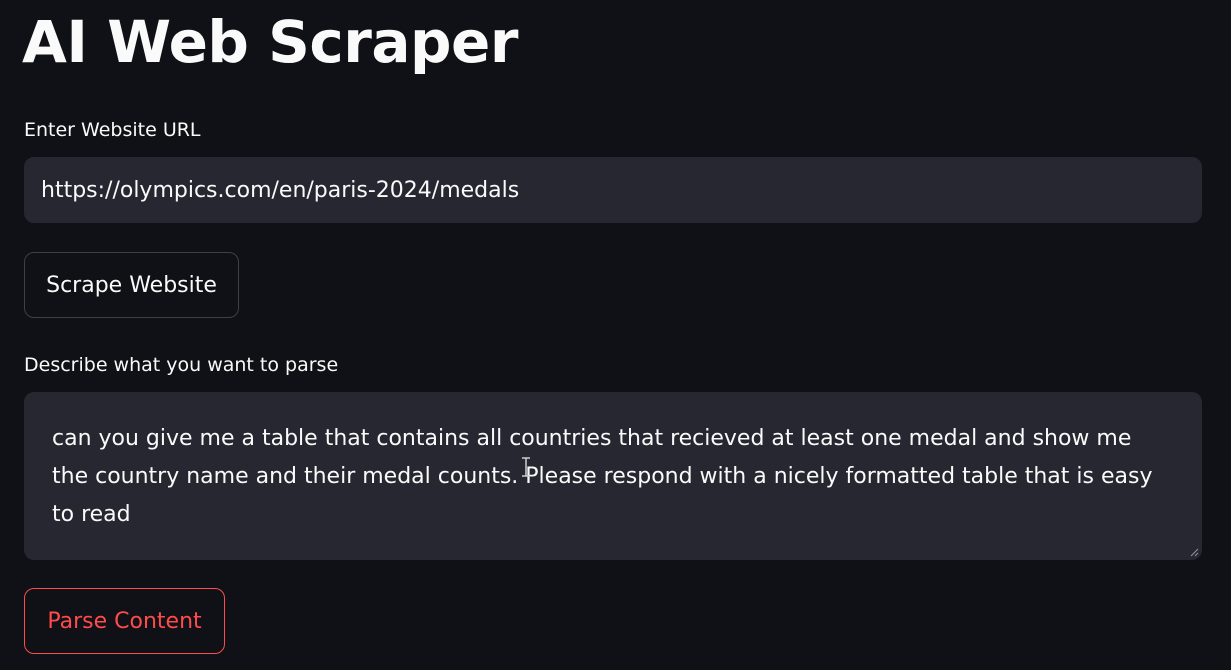 The image size is (1231, 670). Describe the element at coordinates (1194, 552) in the screenshot. I see `resize-handle-icon` at that location.